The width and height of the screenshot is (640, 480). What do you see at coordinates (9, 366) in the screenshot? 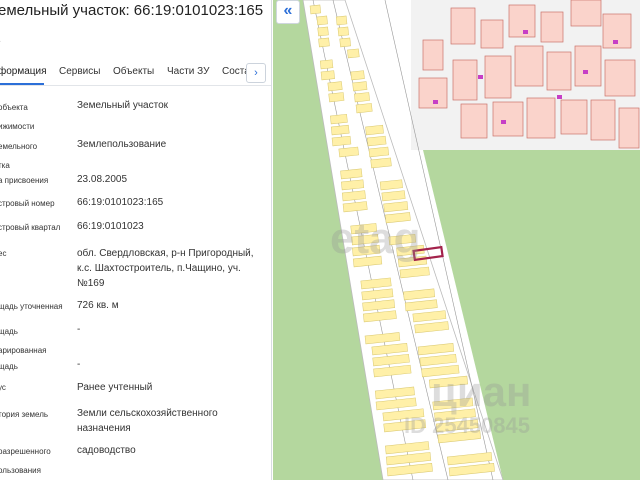
I see `info-label: щадь` at bounding box center [9, 366].